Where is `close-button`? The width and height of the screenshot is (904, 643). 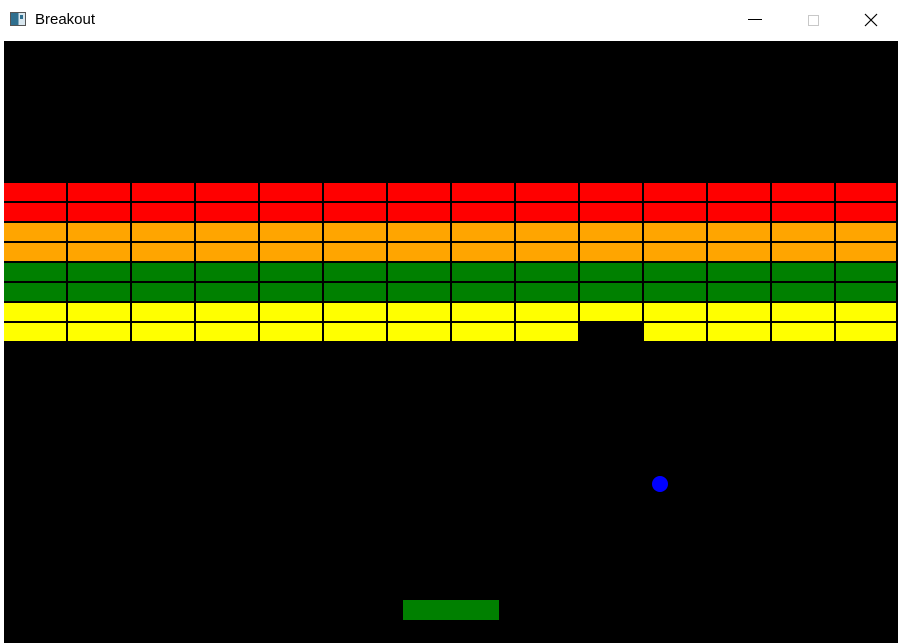 close-button is located at coordinates (871, 20).